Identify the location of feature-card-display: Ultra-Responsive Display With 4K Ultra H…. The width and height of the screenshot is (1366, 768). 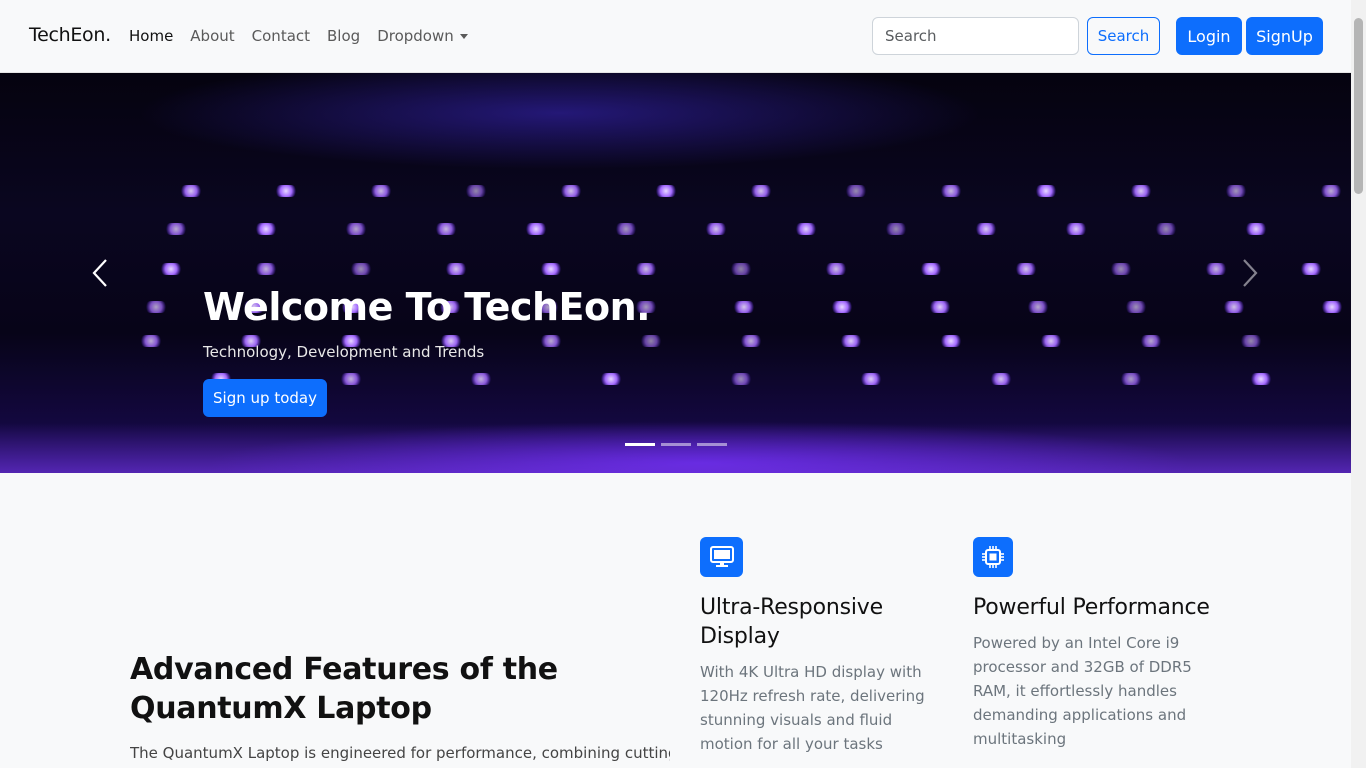
(820, 646).